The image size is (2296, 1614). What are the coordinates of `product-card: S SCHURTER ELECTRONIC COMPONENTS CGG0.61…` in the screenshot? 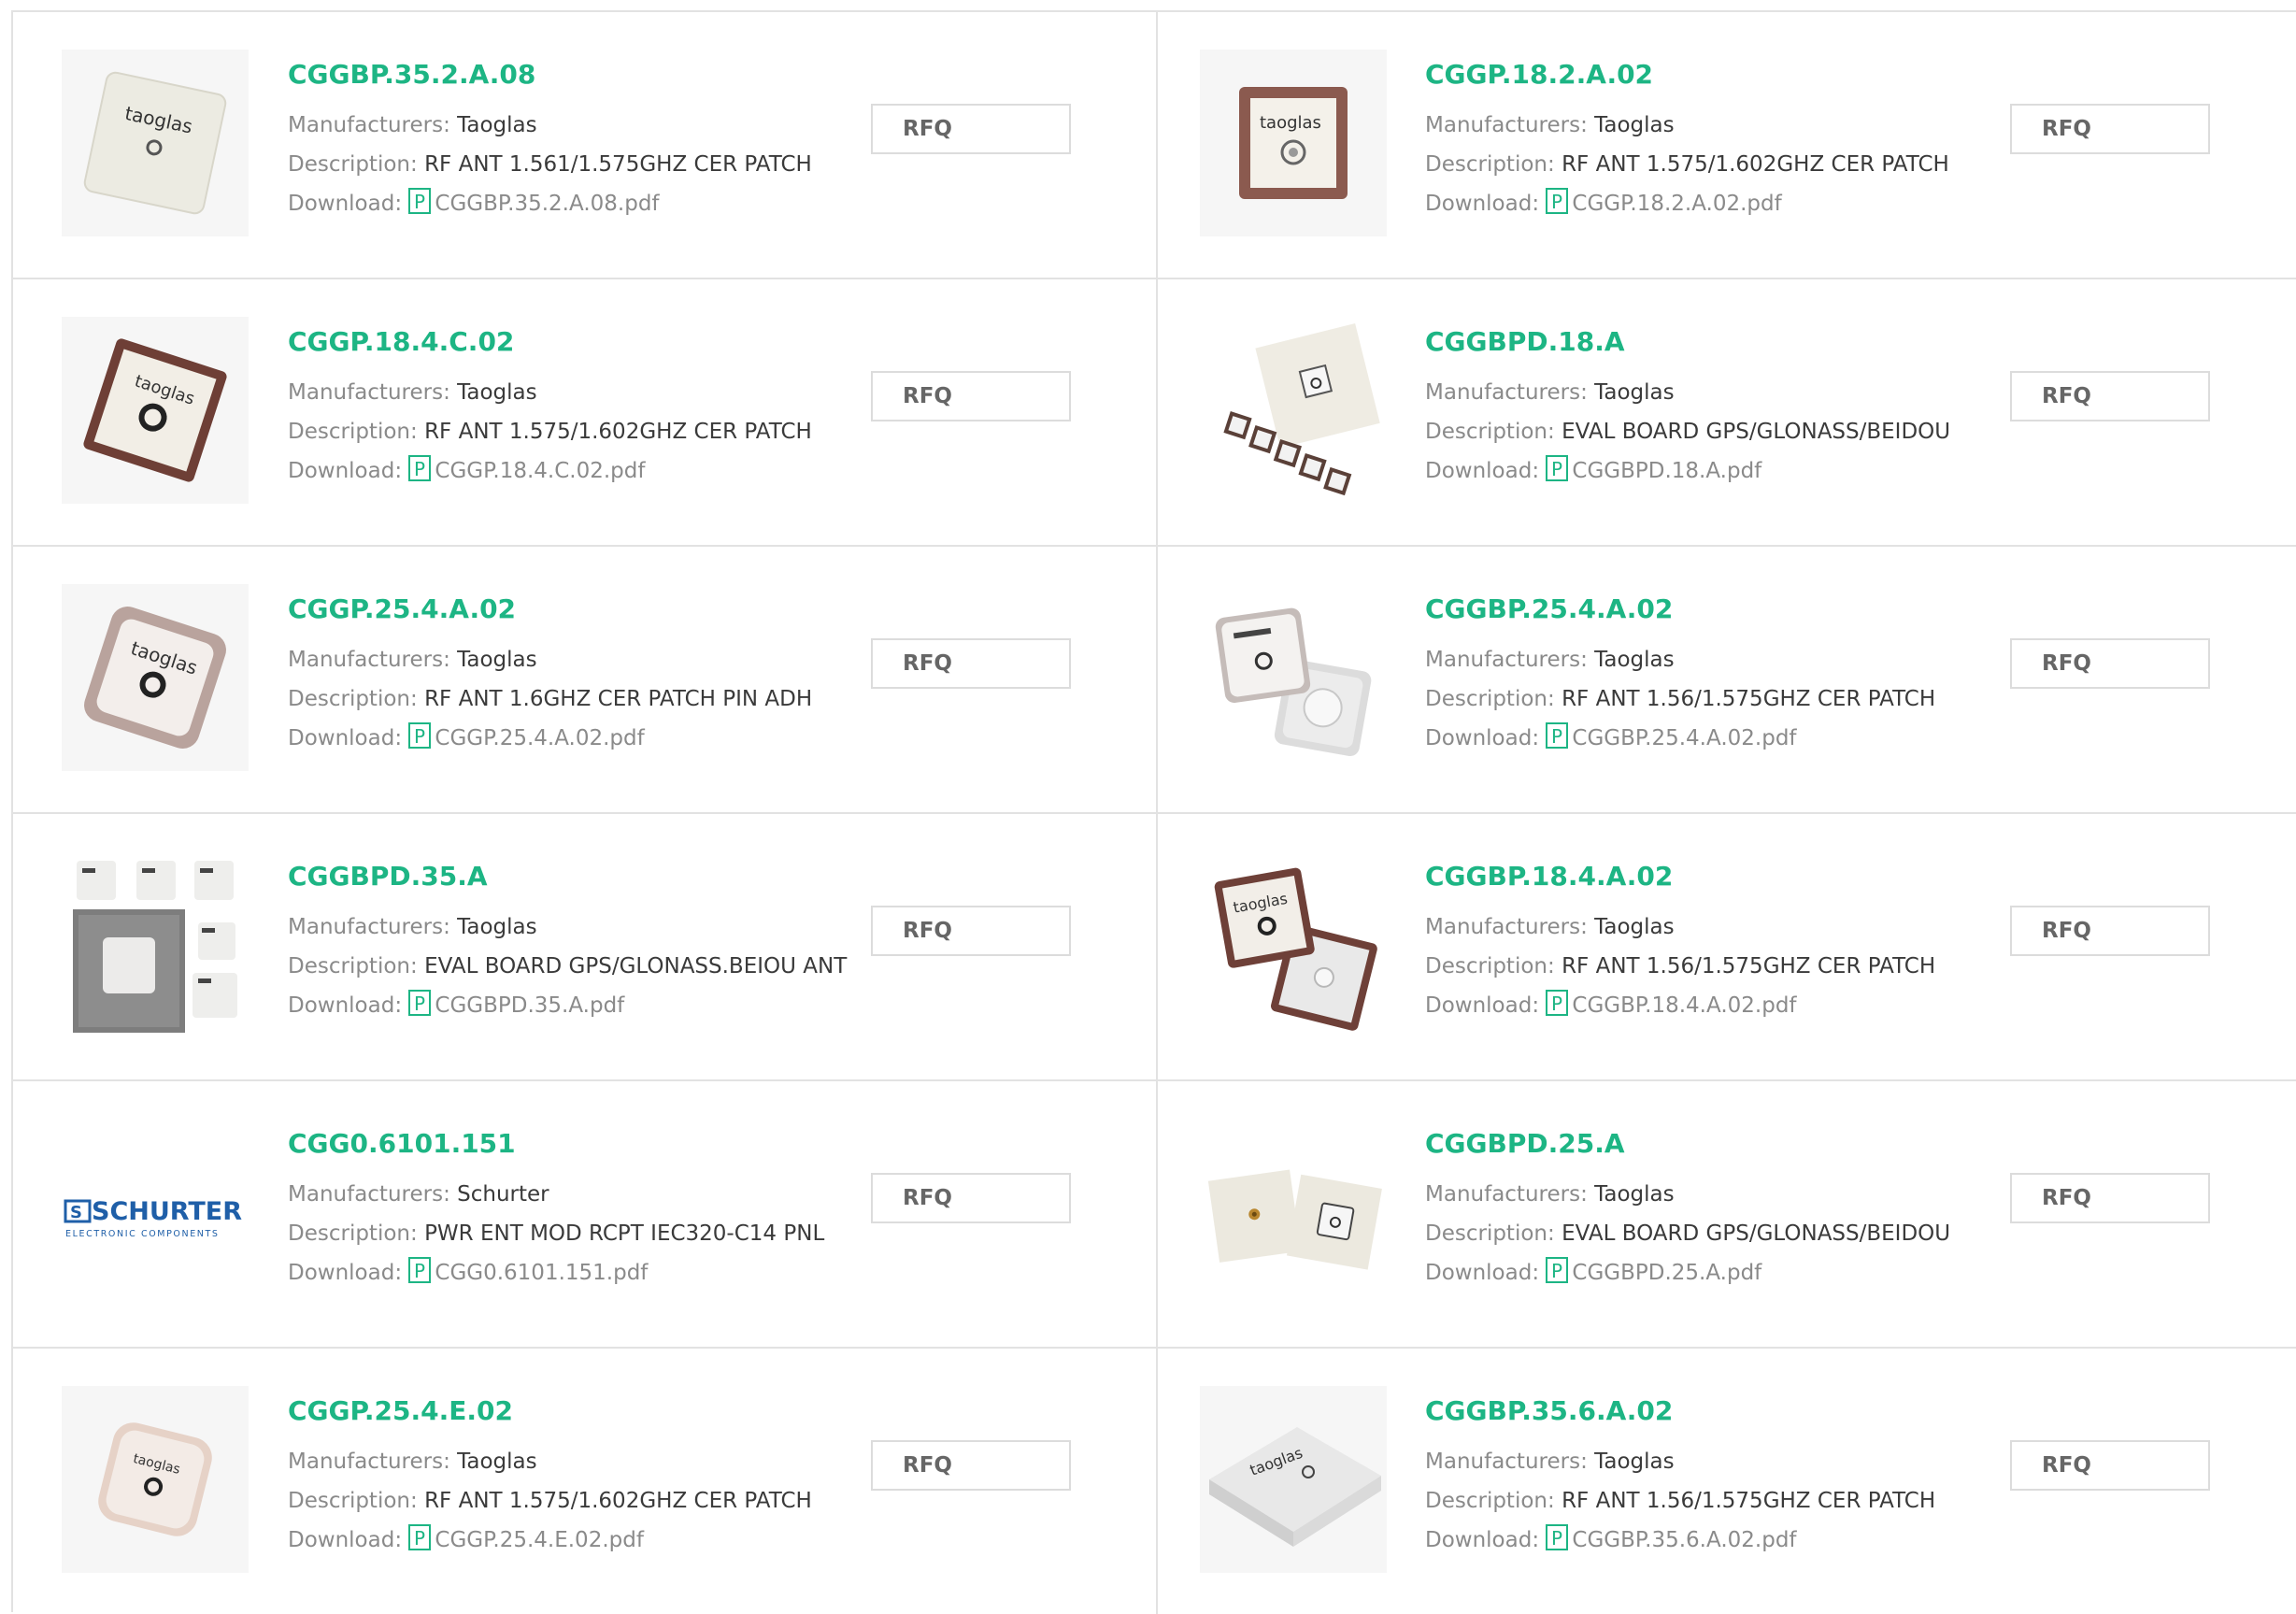 It's located at (585, 1215).